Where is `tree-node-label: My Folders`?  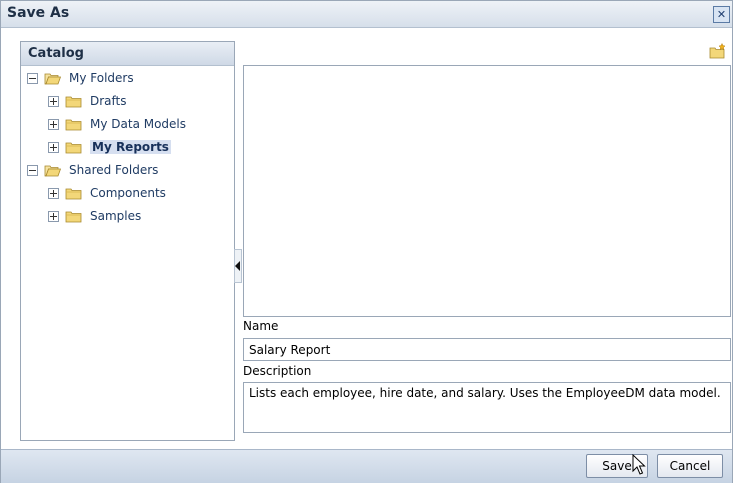 tree-node-label: My Folders is located at coordinates (101, 78).